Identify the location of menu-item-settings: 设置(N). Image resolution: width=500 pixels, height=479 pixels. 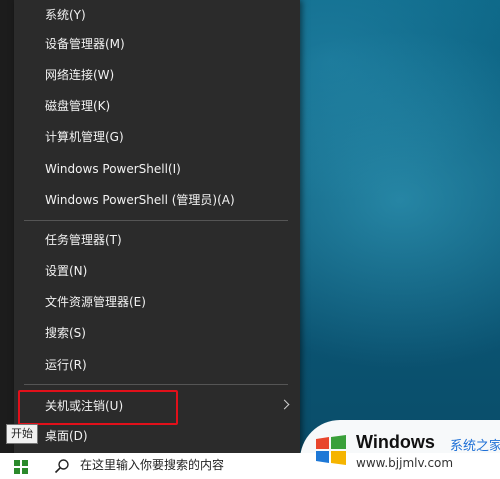
(157, 271).